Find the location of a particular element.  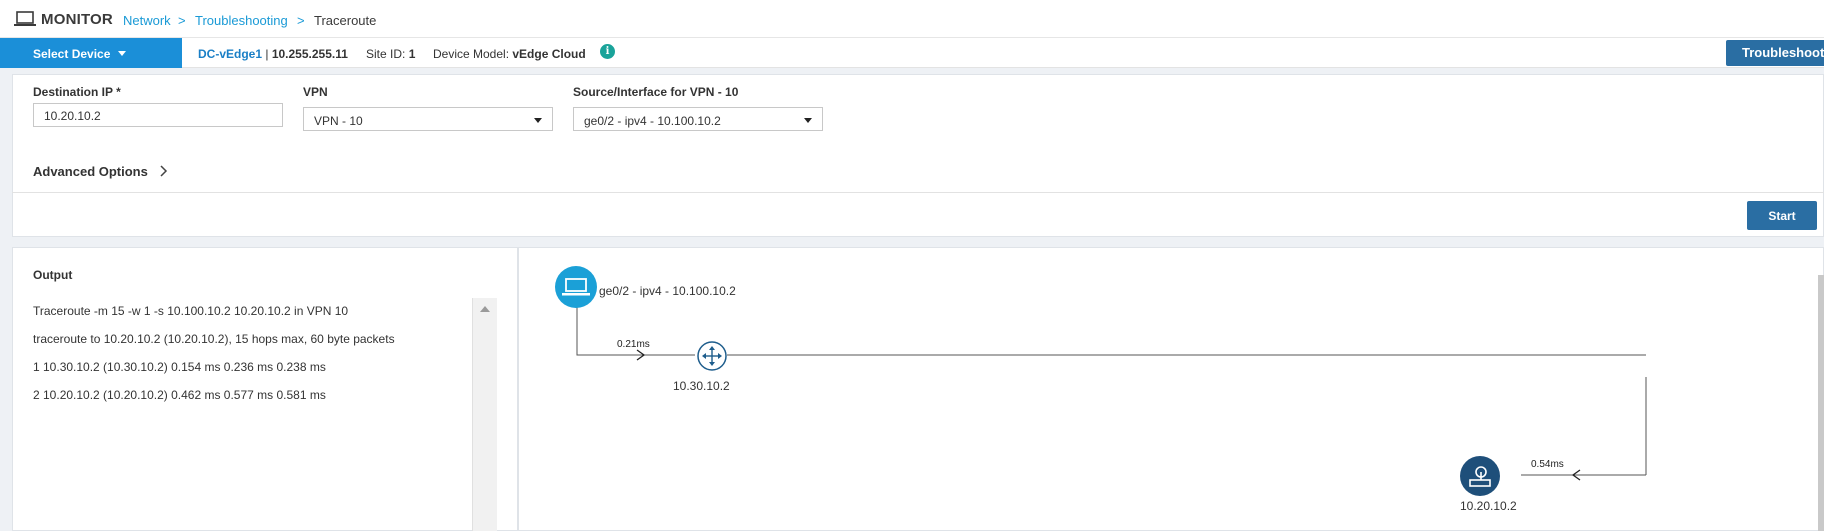

destination-node is located at coordinates (1480, 476).